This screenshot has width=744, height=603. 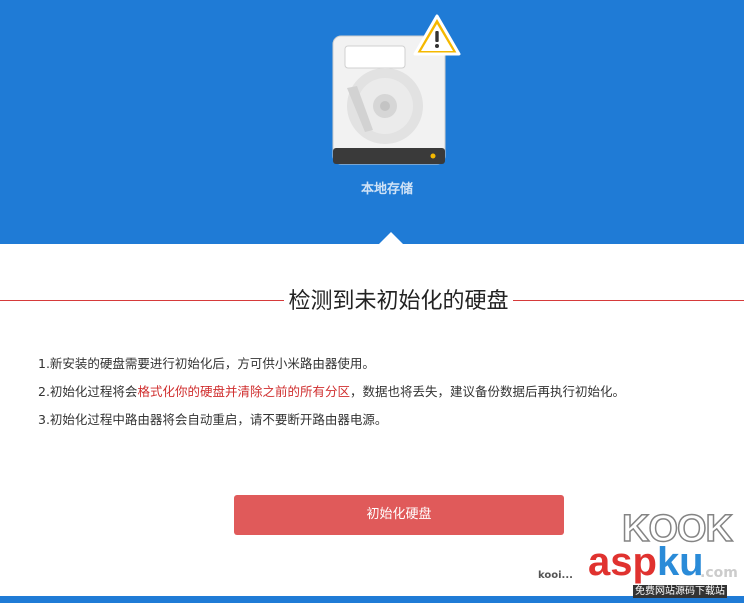 I want to click on watermark-subtitle: 免费网站源码下载站, so click(x=680, y=591).